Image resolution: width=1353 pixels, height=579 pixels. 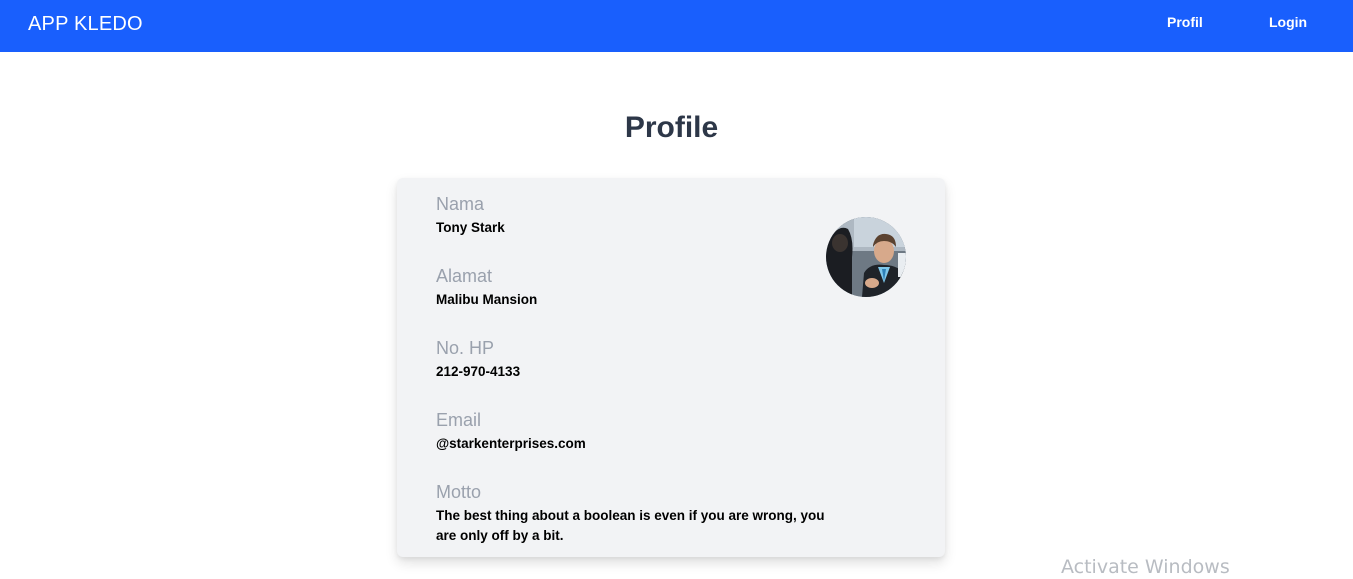 What do you see at coordinates (85, 24) in the screenshot?
I see `app-brand-link: APP KLEDO` at bounding box center [85, 24].